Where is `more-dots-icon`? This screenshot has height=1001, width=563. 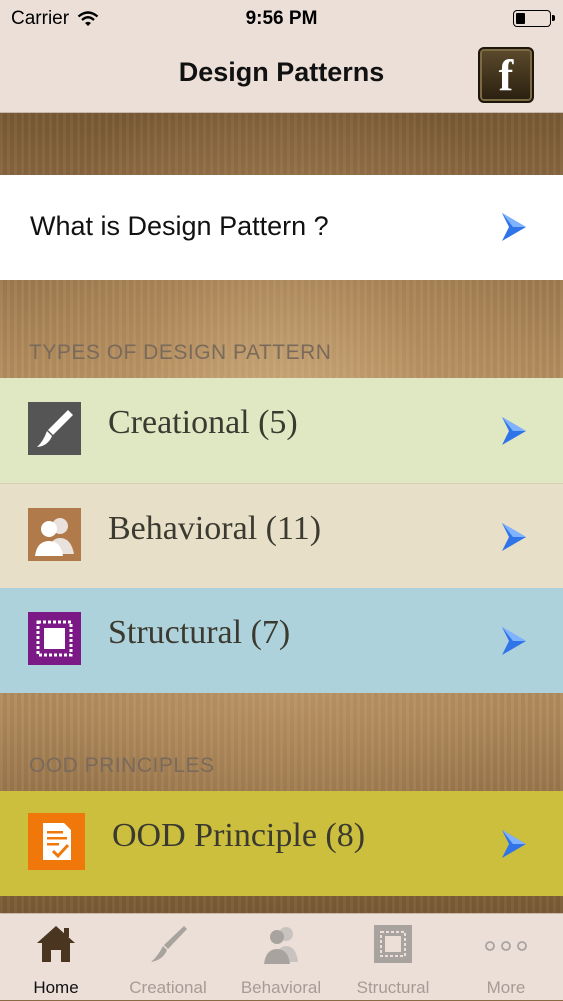
more-dots-icon is located at coordinates (506, 946).